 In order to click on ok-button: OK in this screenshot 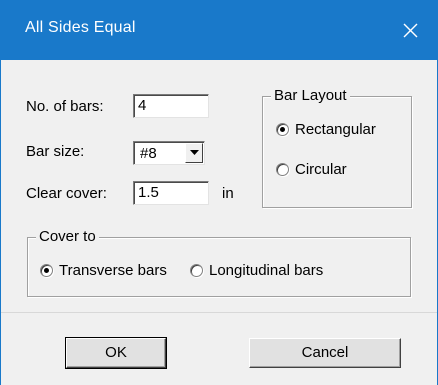, I will do `click(116, 353)`.